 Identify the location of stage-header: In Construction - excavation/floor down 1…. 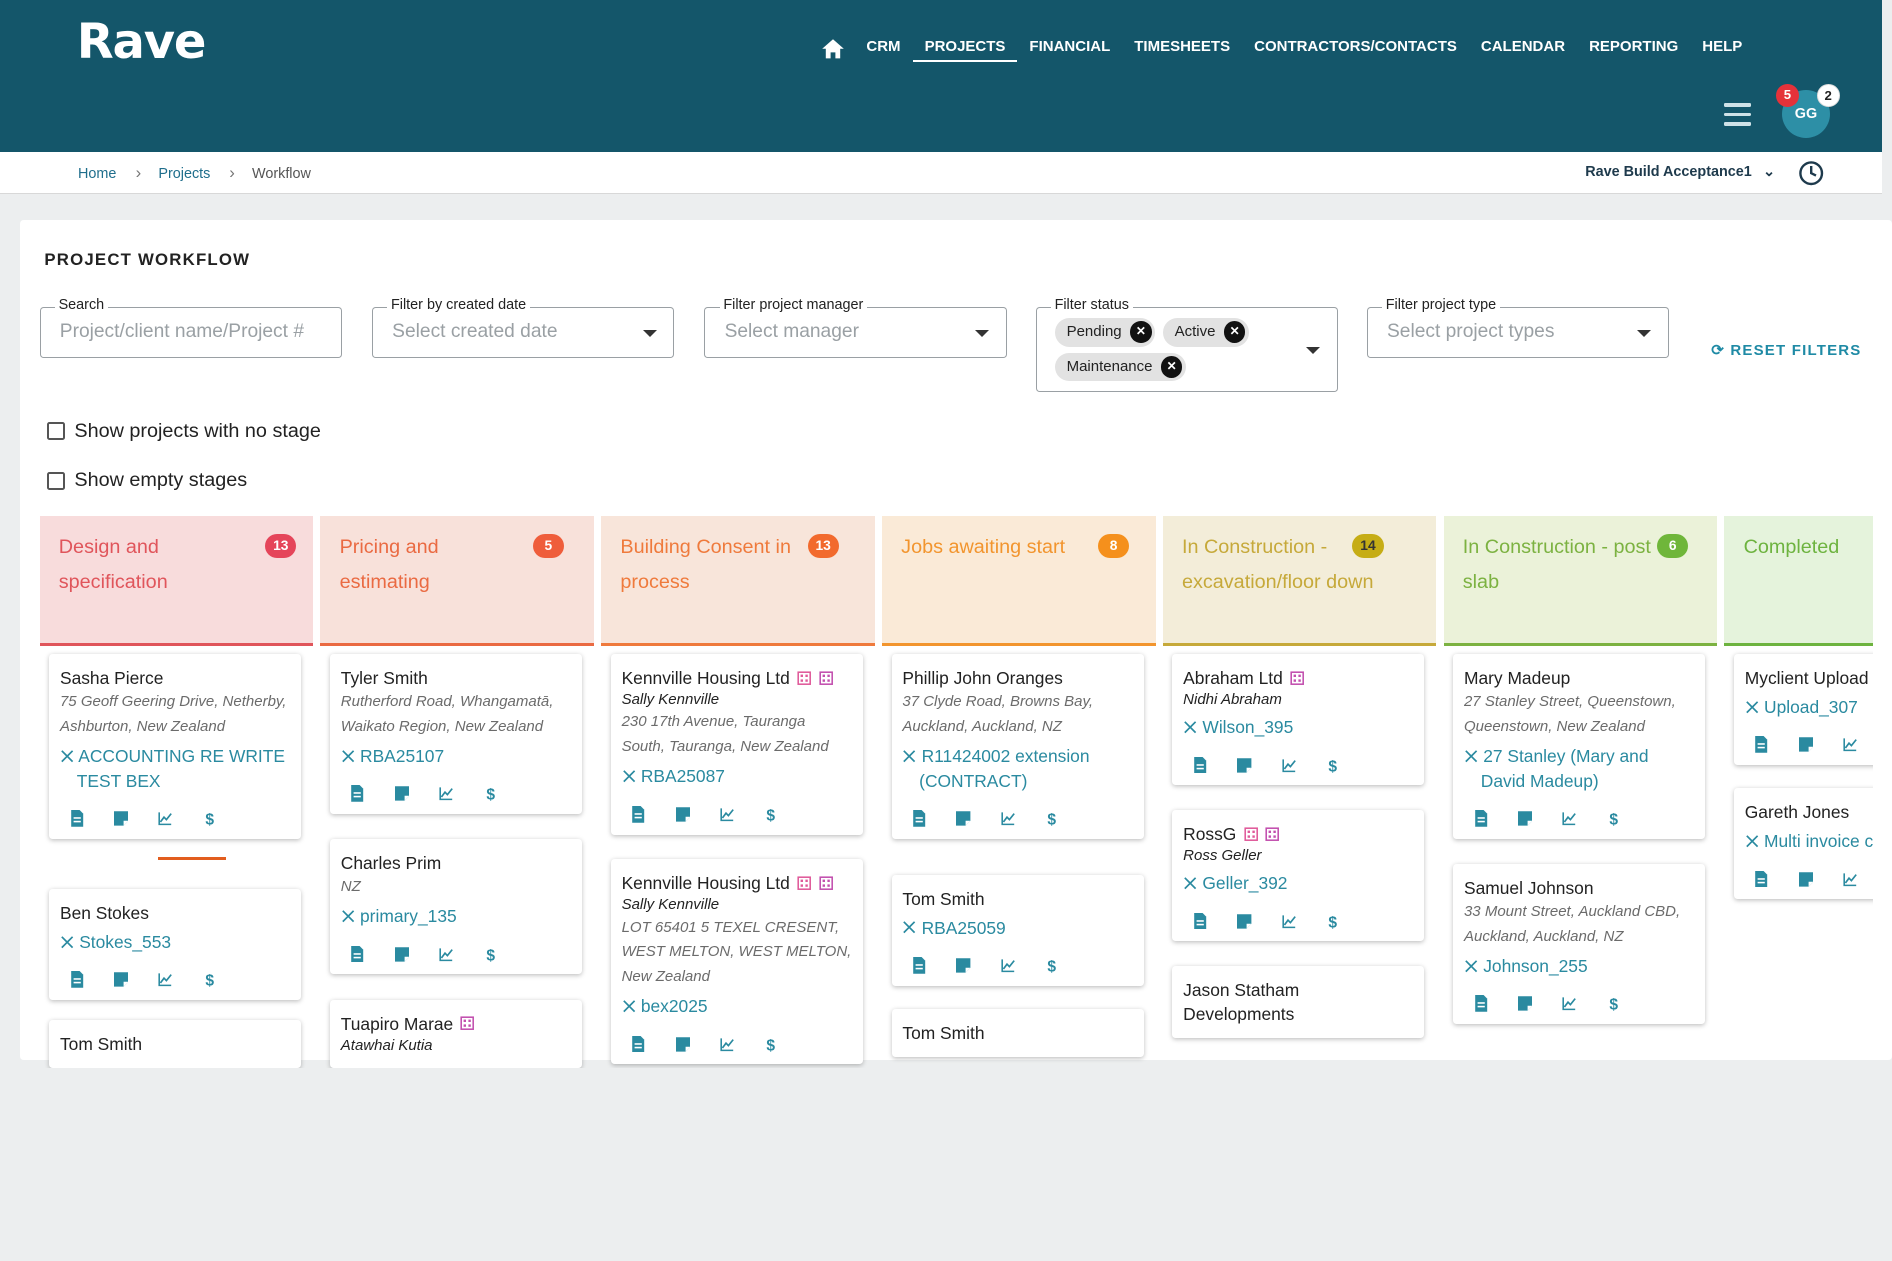
(1299, 580).